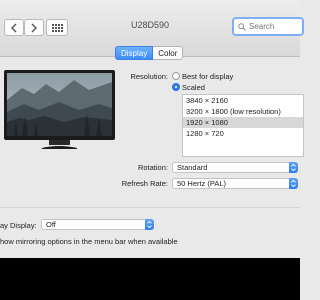 The width and height of the screenshot is (320, 300). I want to click on rotation-popup: Standard, so click(235, 167).